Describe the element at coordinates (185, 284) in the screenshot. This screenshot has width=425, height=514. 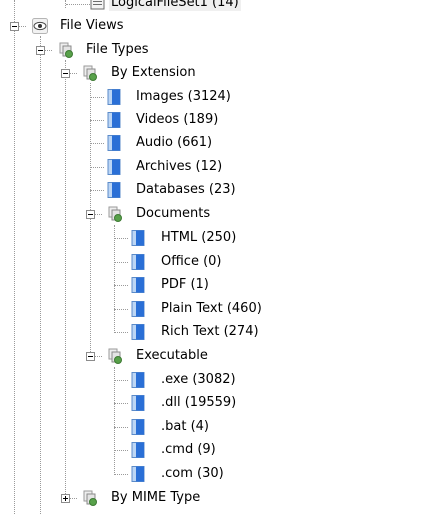
I see `tree-node-label: PDF (1)` at that location.